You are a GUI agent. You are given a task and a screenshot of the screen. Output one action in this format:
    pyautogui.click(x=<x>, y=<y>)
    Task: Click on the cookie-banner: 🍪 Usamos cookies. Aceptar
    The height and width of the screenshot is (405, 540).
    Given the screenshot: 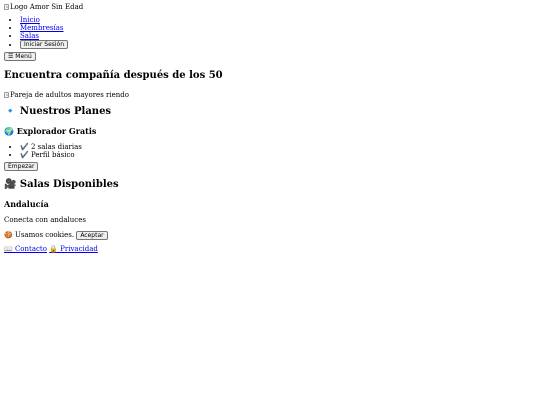 What is the action you would take?
    pyautogui.click(x=270, y=235)
    